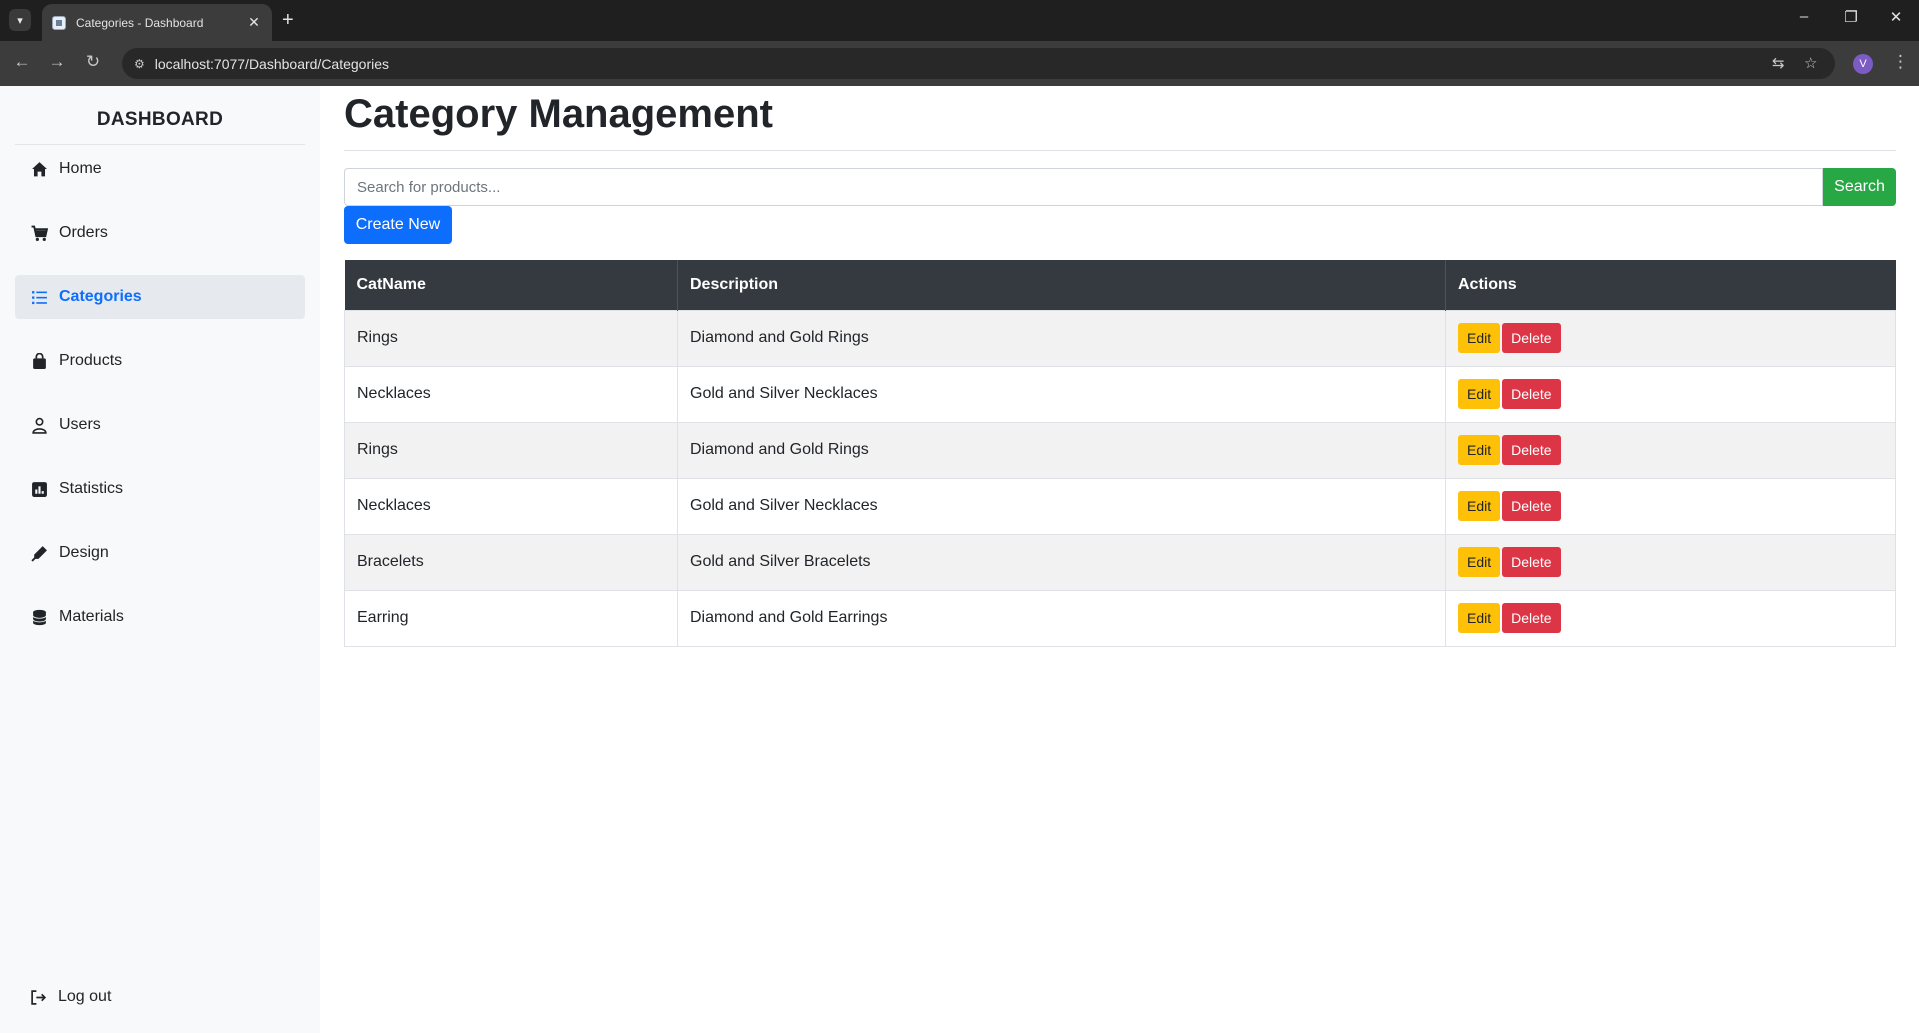 The height and width of the screenshot is (1033, 1919). I want to click on browser-tab: Categories - Dashboard ✕, so click(157, 22).